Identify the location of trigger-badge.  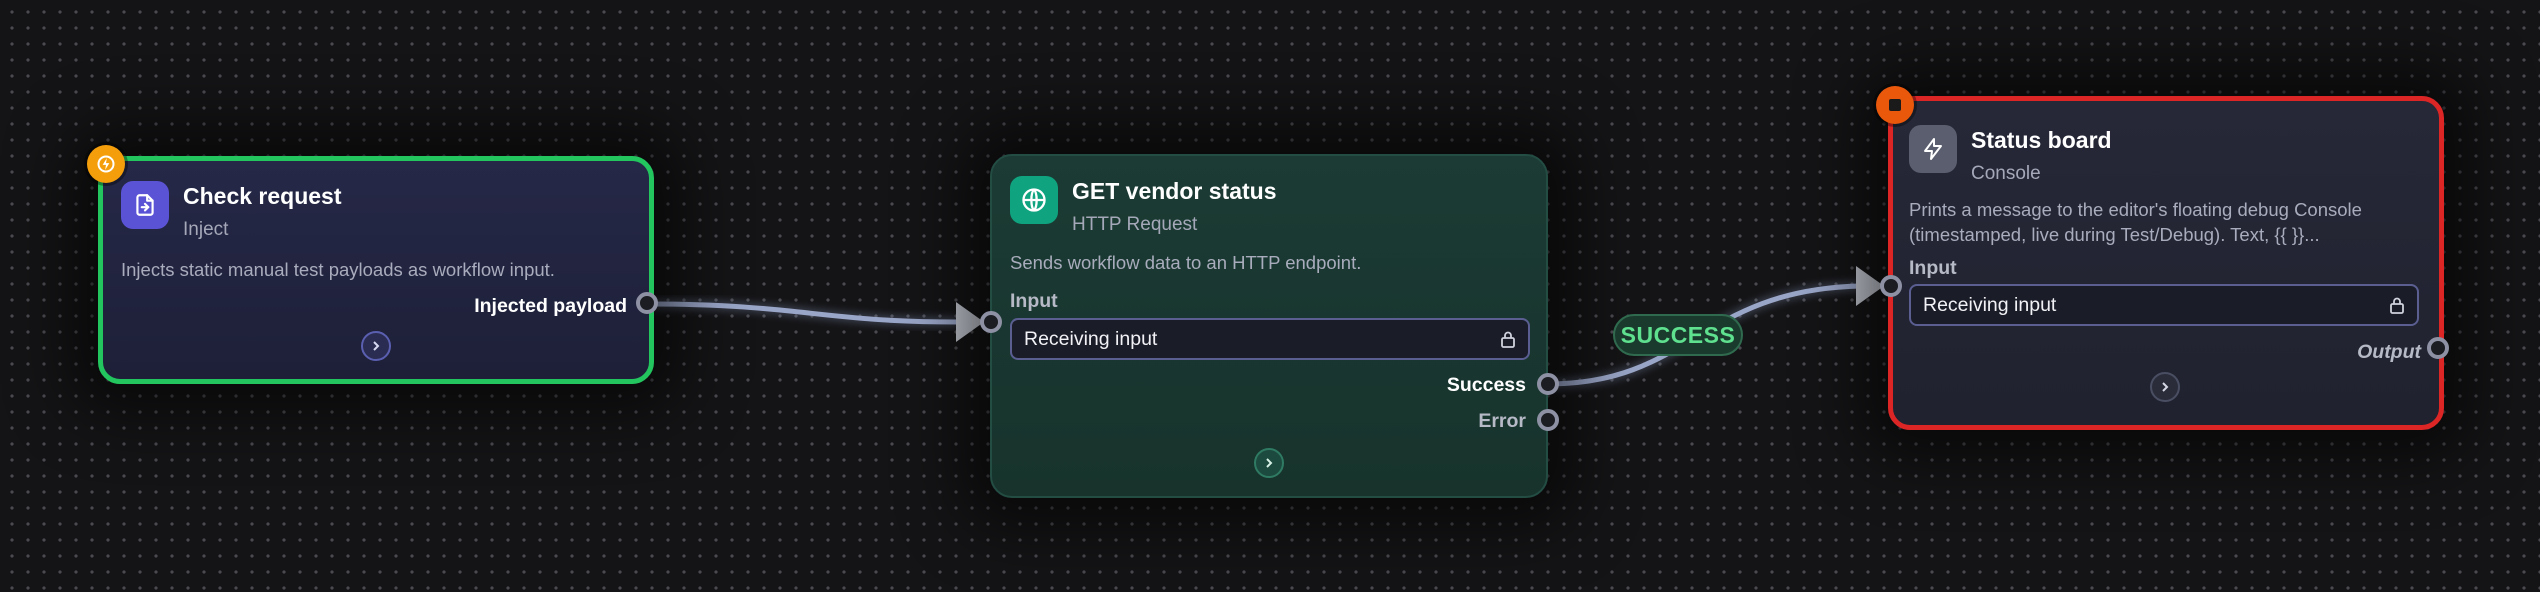
(106, 164).